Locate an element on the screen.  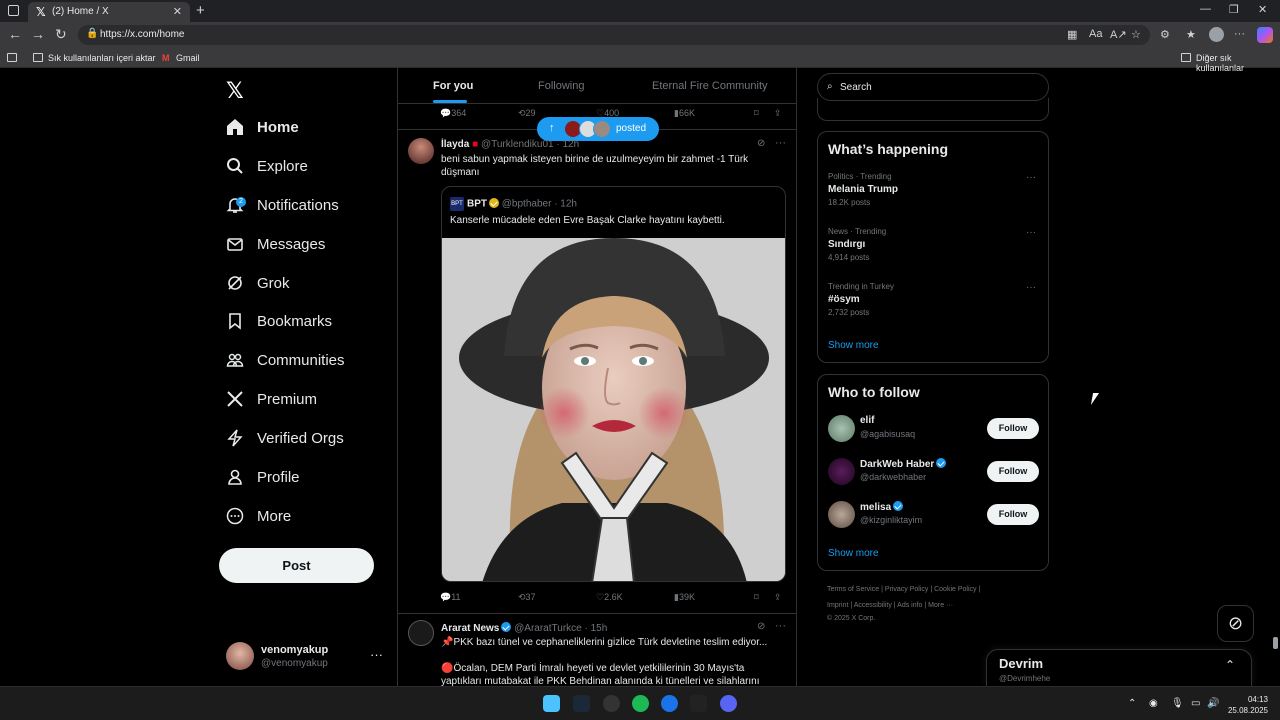
forward-icon: → is located at coordinates (38, 34).